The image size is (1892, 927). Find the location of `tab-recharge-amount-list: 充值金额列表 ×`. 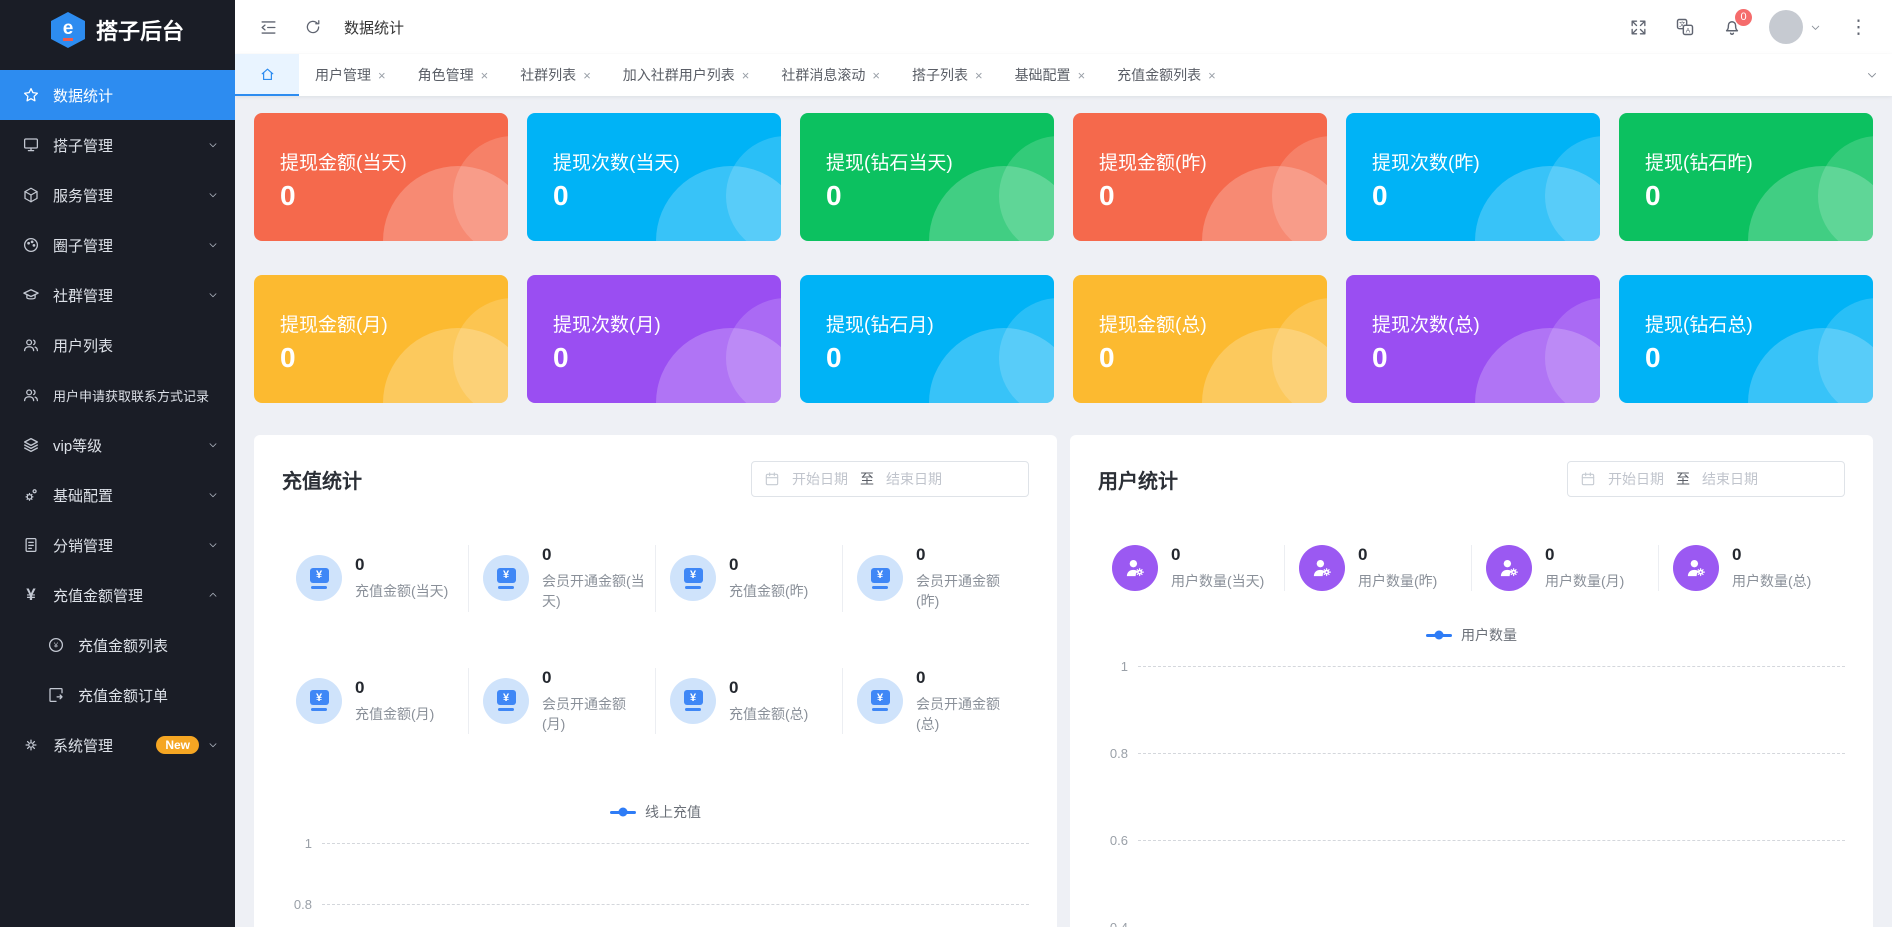

tab-recharge-amount-list: 充值金额列表 × is located at coordinates (1166, 75).